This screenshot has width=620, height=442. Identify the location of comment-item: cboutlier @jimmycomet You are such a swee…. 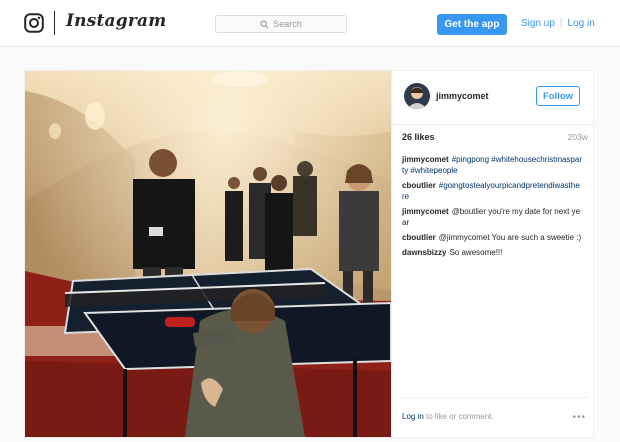
(492, 237).